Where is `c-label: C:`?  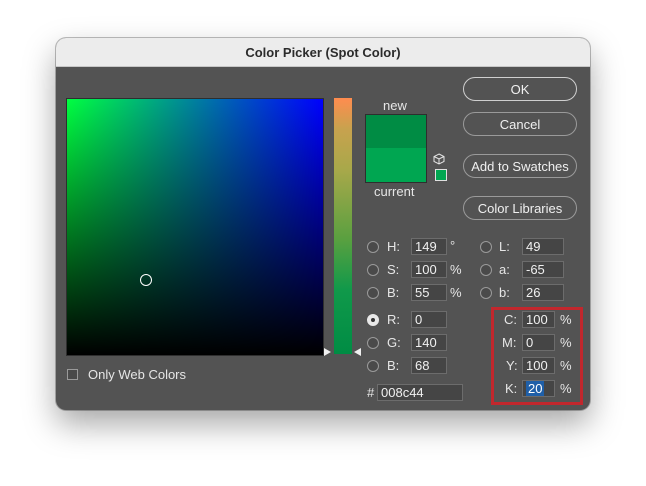
c-label: C: is located at coordinates (510, 319).